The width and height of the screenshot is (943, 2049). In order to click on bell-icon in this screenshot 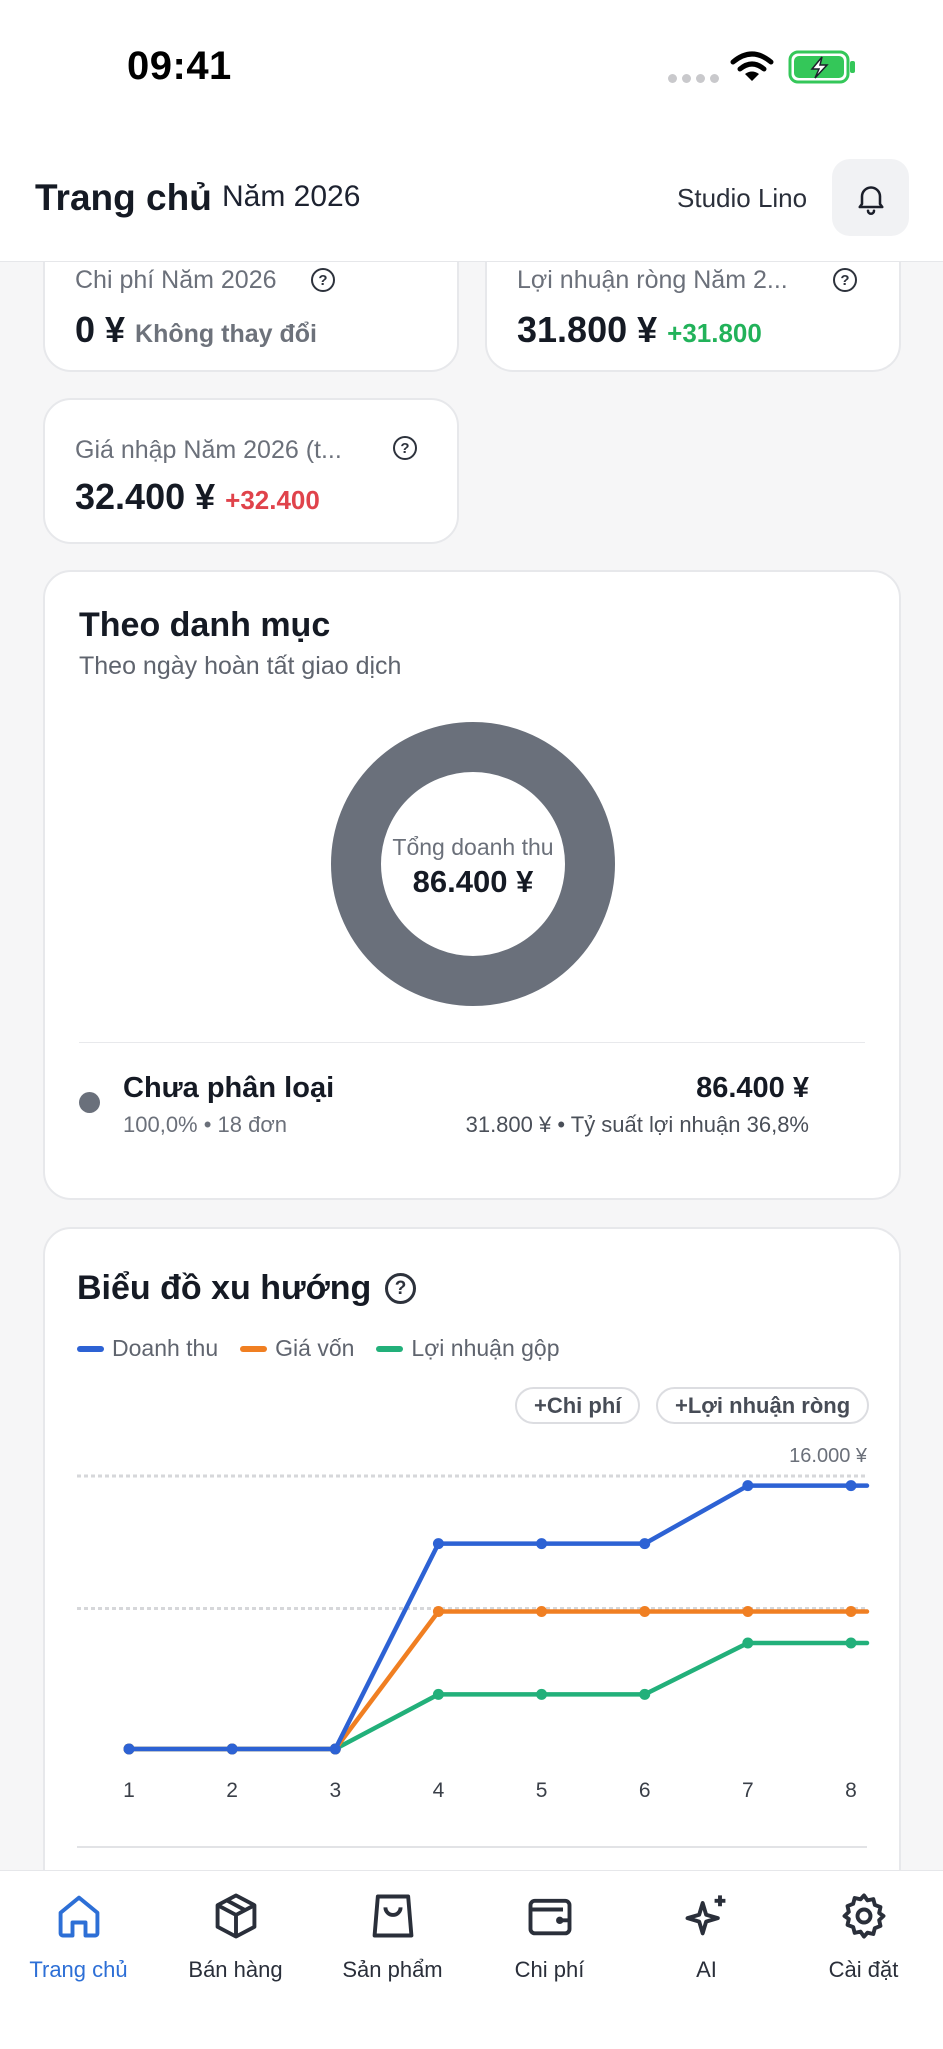, I will do `click(870, 200)`.